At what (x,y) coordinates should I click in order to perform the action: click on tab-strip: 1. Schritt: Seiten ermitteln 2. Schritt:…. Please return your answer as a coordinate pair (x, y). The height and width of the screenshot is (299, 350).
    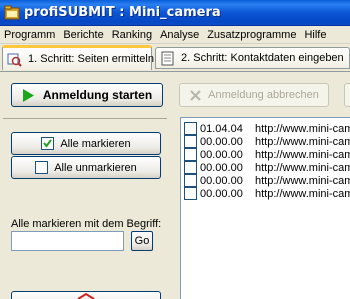
    Looking at the image, I should click on (175, 58).